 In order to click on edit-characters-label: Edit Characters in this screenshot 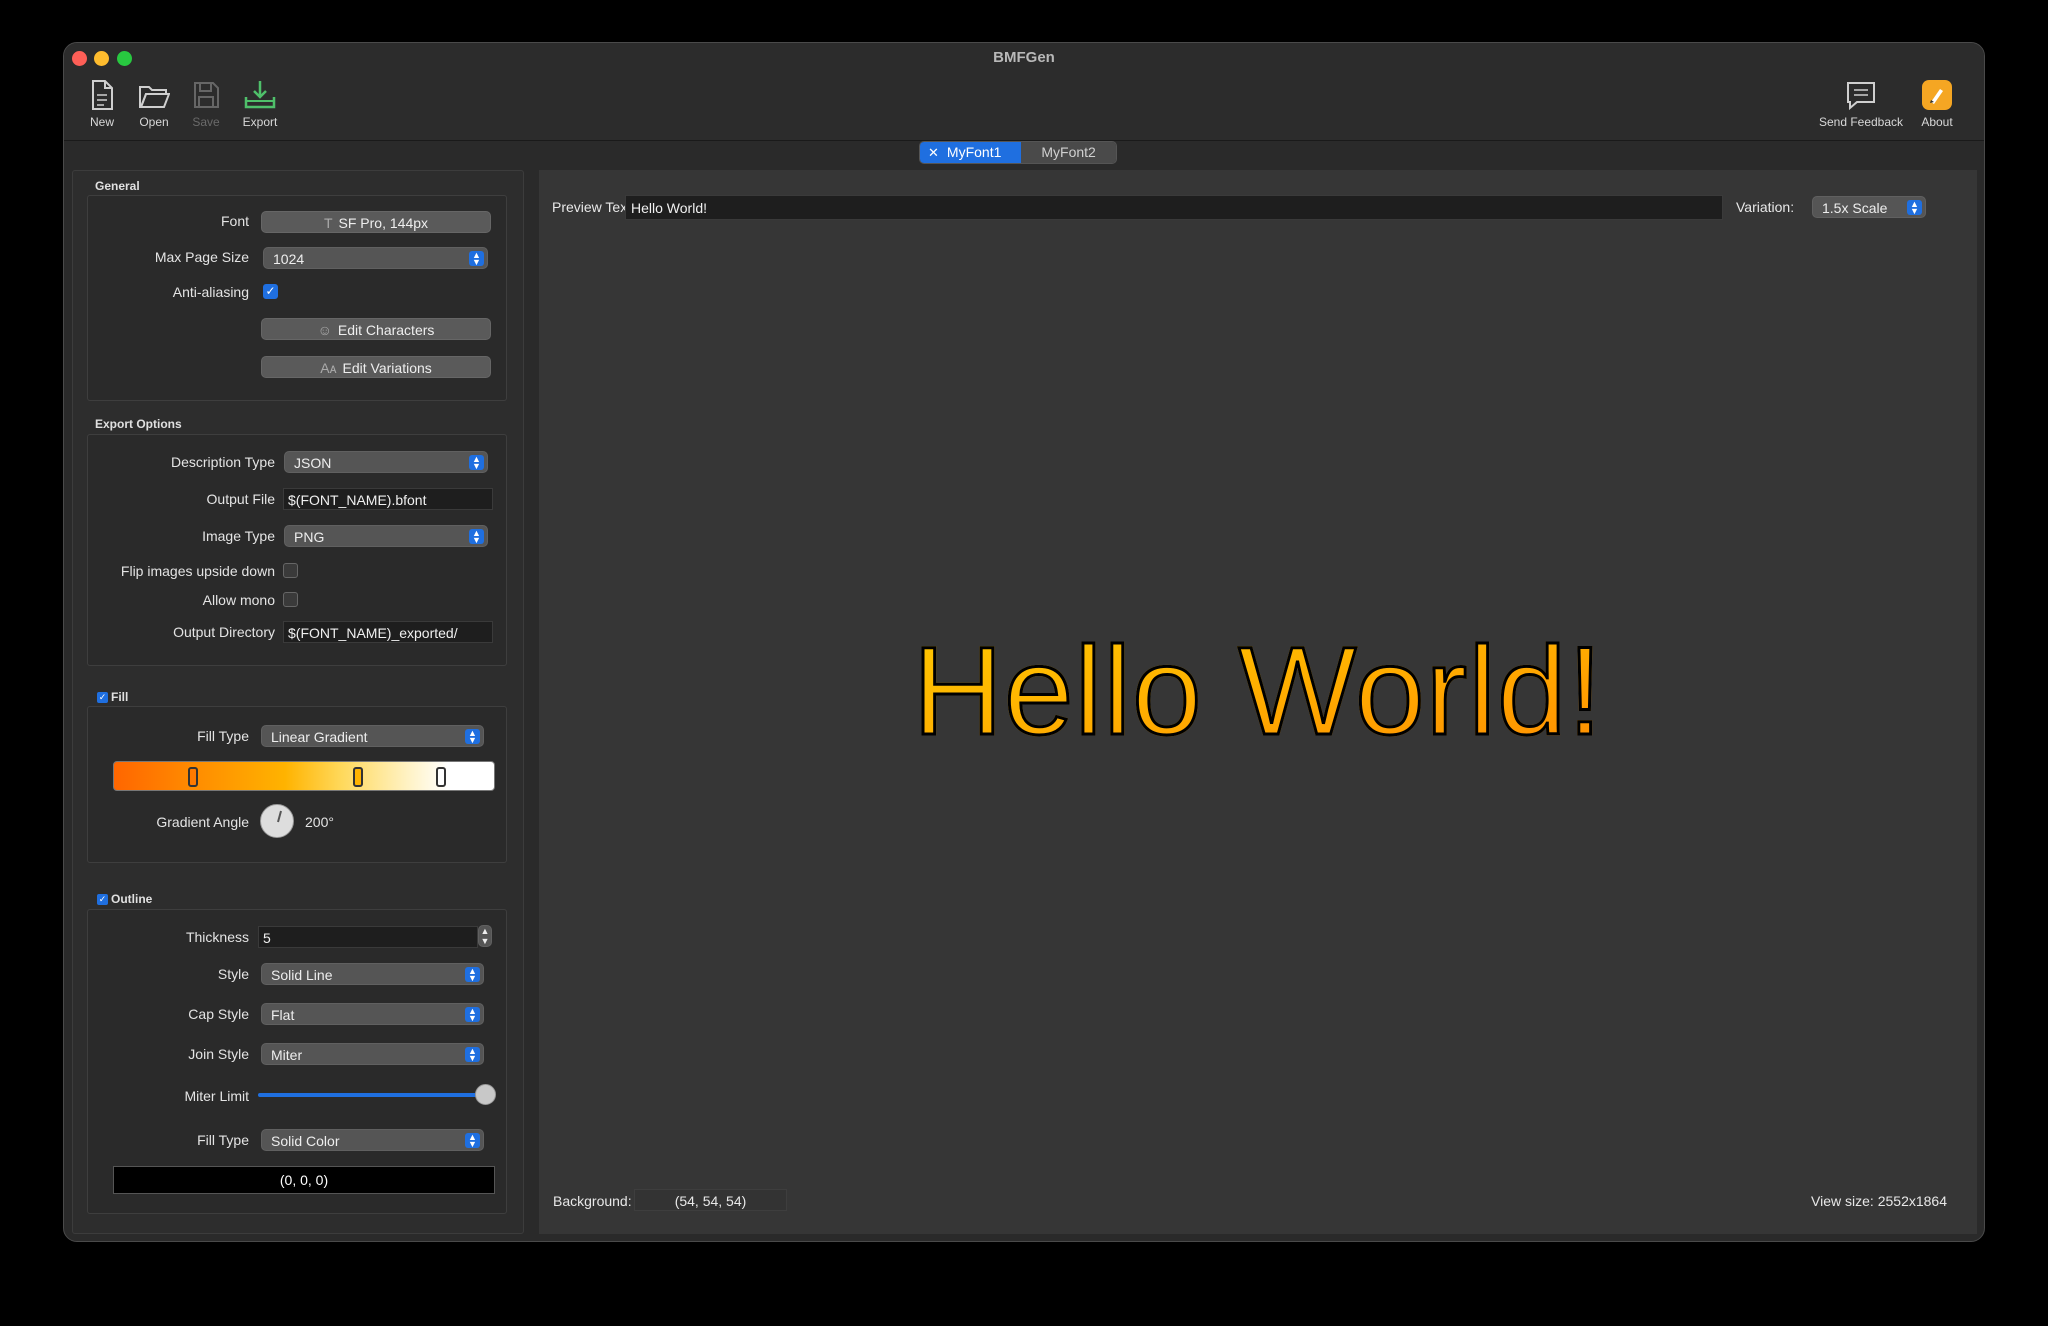, I will do `click(386, 330)`.